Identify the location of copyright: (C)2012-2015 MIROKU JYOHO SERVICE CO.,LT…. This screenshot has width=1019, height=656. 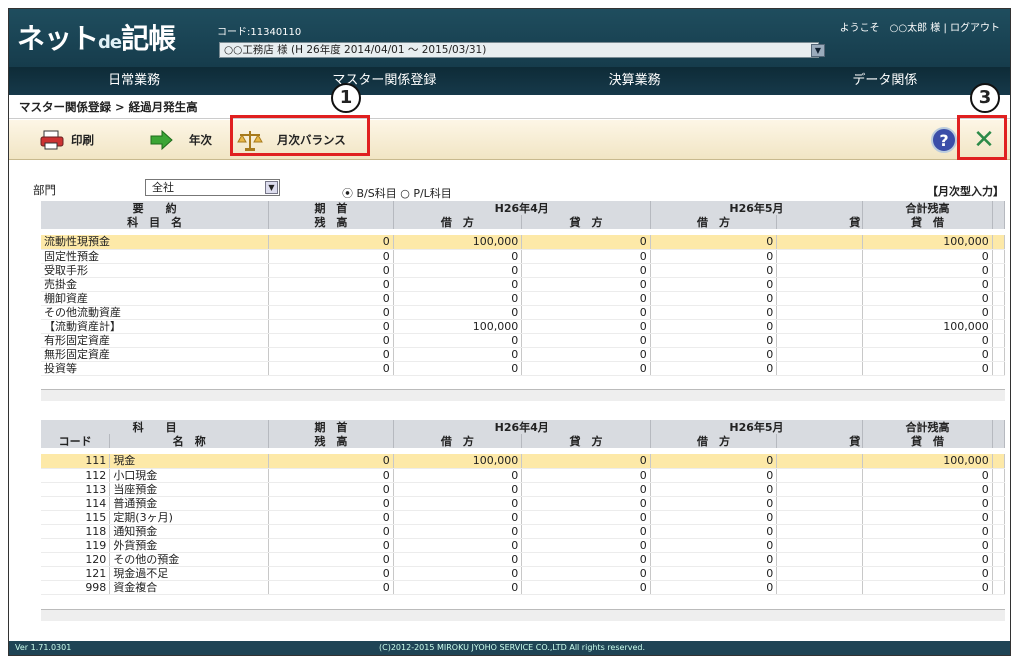
(512, 647).